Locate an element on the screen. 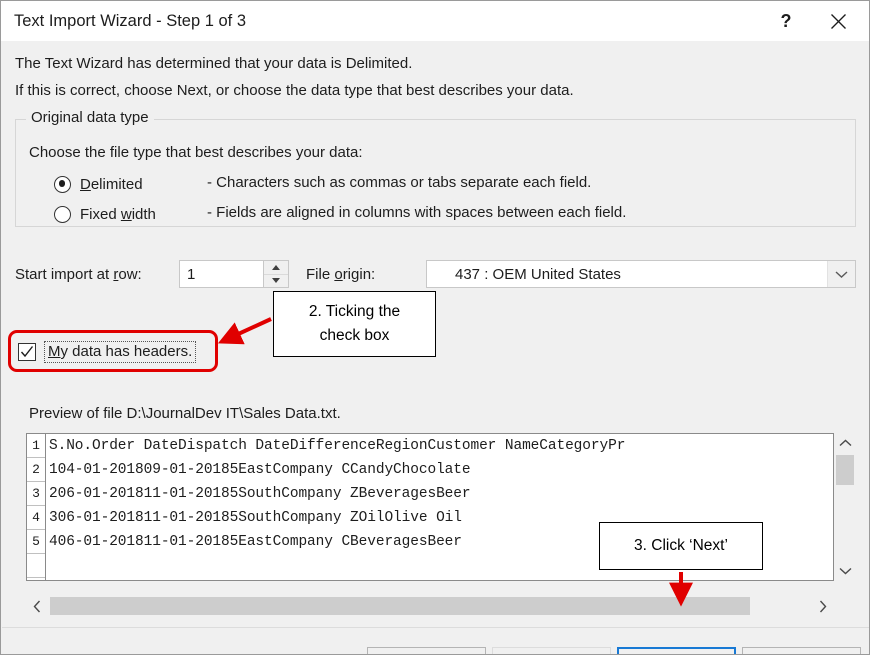 This screenshot has width=870, height=655. vertical-scrollbar-thumb is located at coordinates (845, 470).